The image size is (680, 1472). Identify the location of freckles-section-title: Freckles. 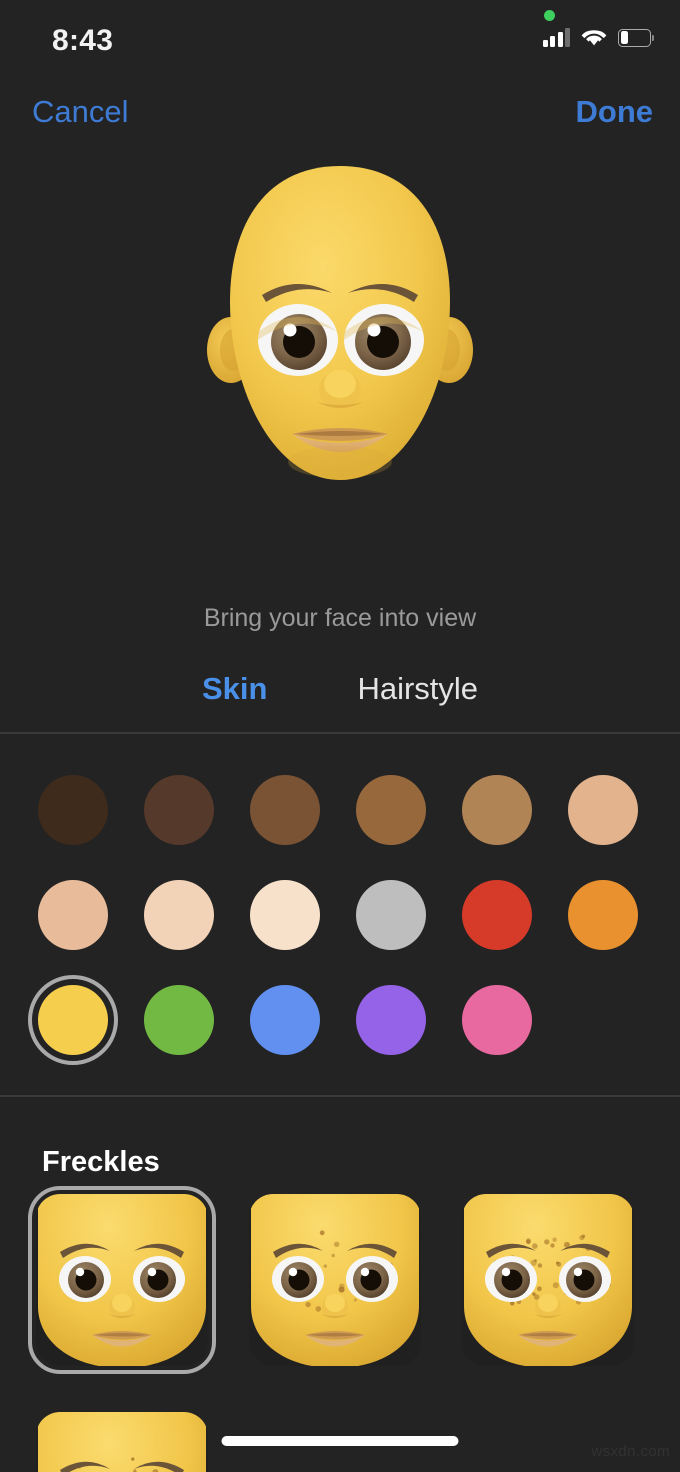
(101, 1162).